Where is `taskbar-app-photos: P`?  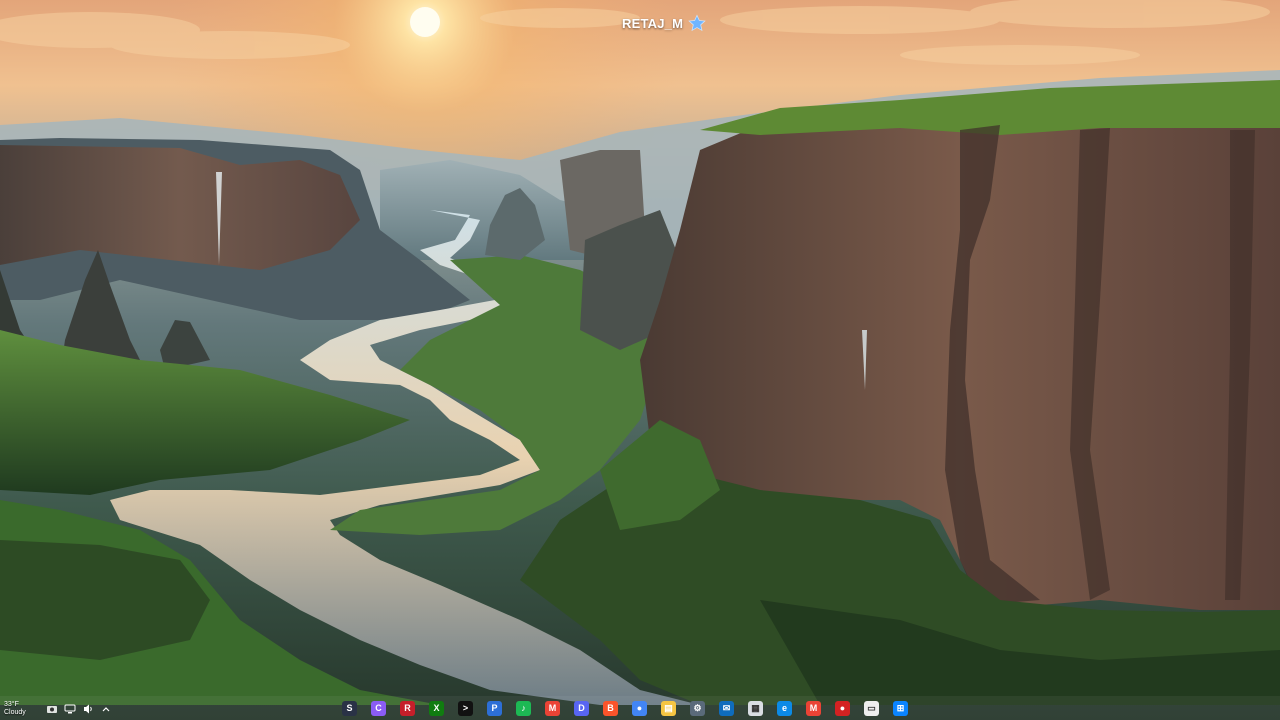
taskbar-app-photos: P is located at coordinates (494, 708).